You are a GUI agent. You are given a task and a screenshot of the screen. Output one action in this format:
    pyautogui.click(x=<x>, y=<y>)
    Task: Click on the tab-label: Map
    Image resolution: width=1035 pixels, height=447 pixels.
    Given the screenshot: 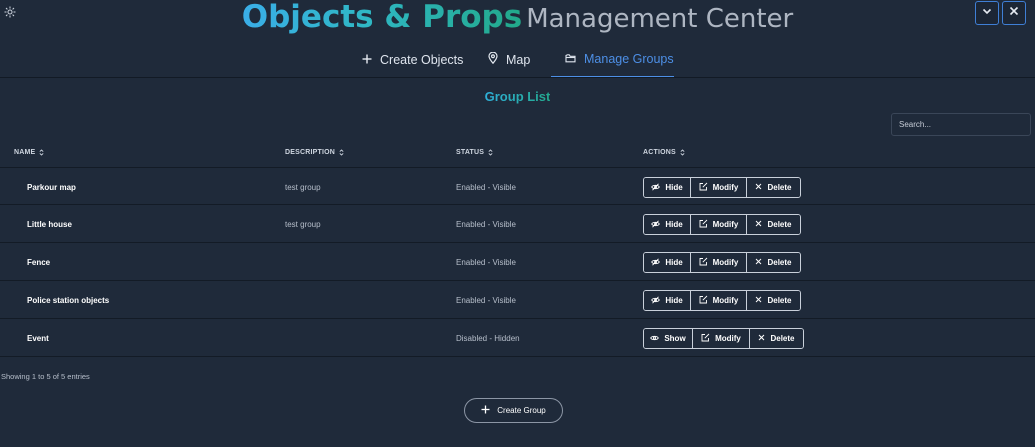 What is the action you would take?
    pyautogui.click(x=518, y=59)
    